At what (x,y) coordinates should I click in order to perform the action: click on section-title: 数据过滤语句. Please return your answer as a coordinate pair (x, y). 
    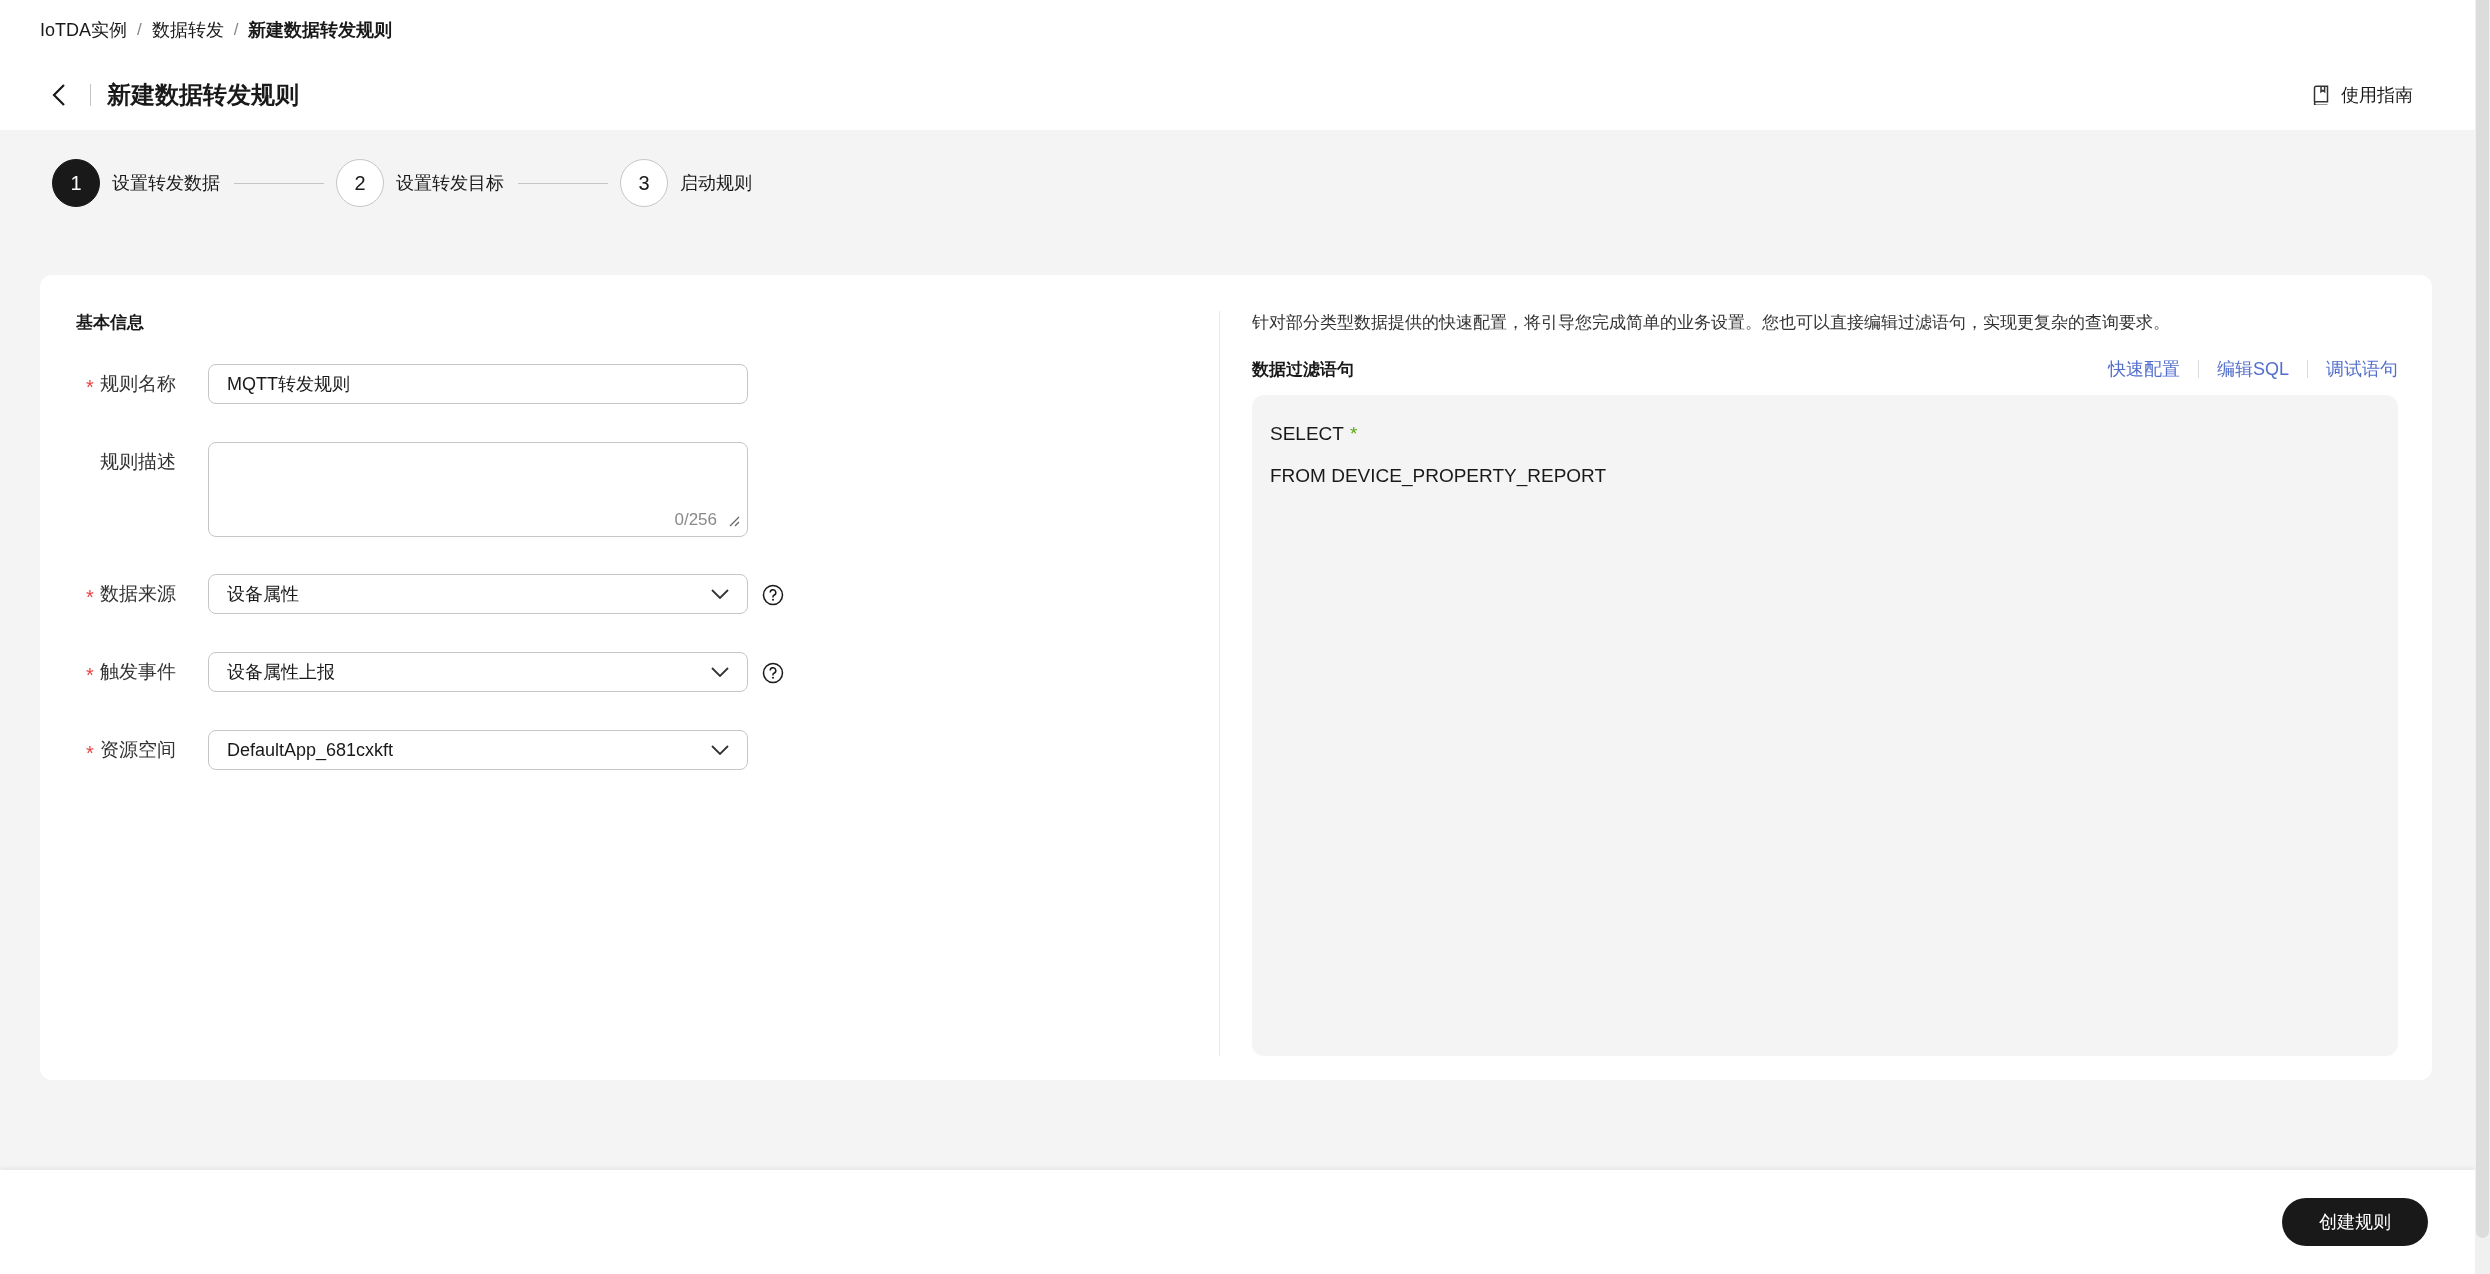
    Looking at the image, I should click on (1303, 369).